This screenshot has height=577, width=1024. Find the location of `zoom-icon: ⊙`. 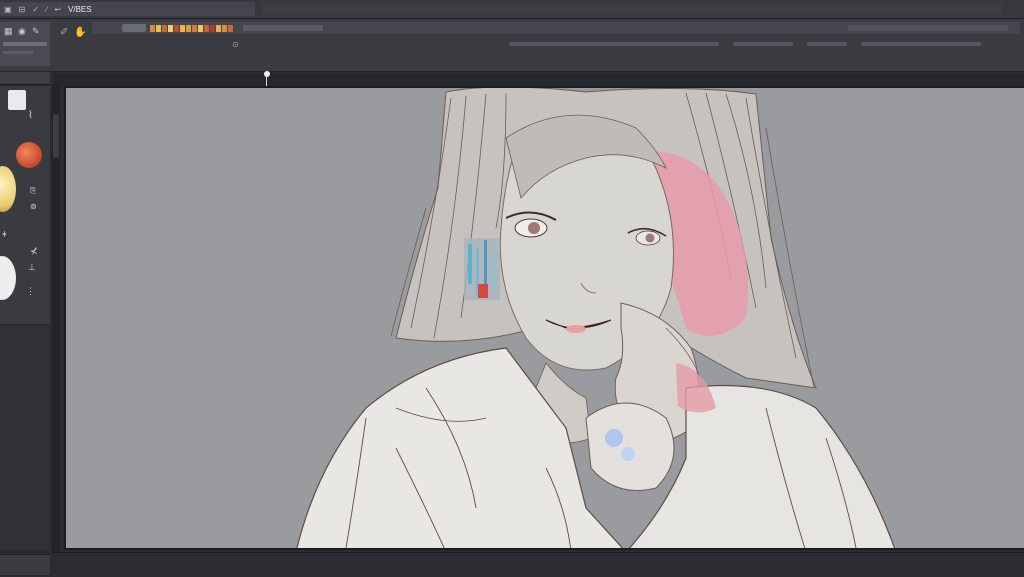

zoom-icon: ⊙ is located at coordinates (235, 44).